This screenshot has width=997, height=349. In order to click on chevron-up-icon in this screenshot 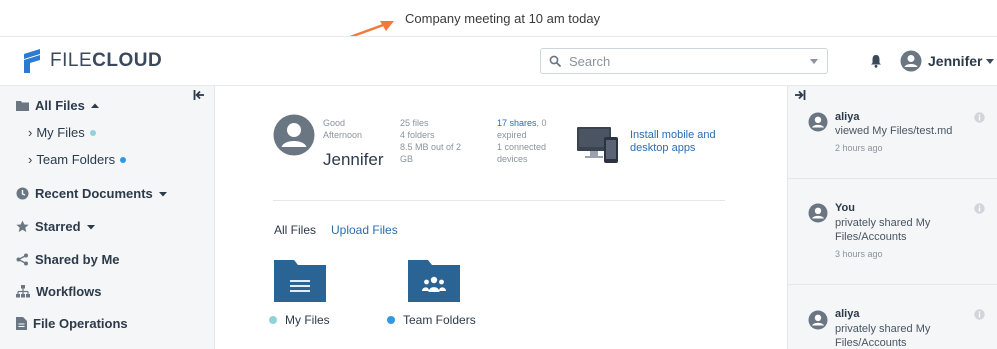, I will do `click(94, 105)`.